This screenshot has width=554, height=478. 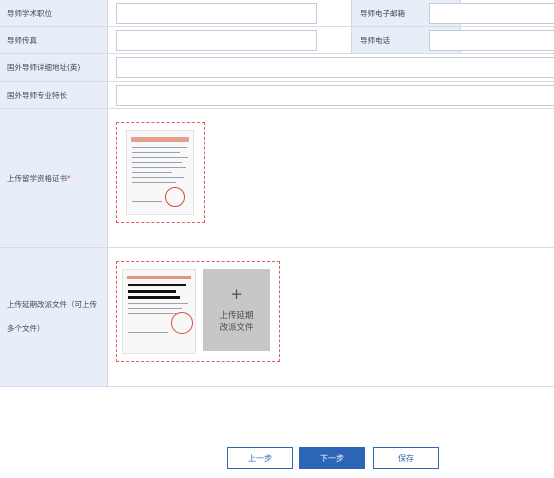 What do you see at coordinates (406, 458) in the screenshot?
I see `save-button: 保存` at bounding box center [406, 458].